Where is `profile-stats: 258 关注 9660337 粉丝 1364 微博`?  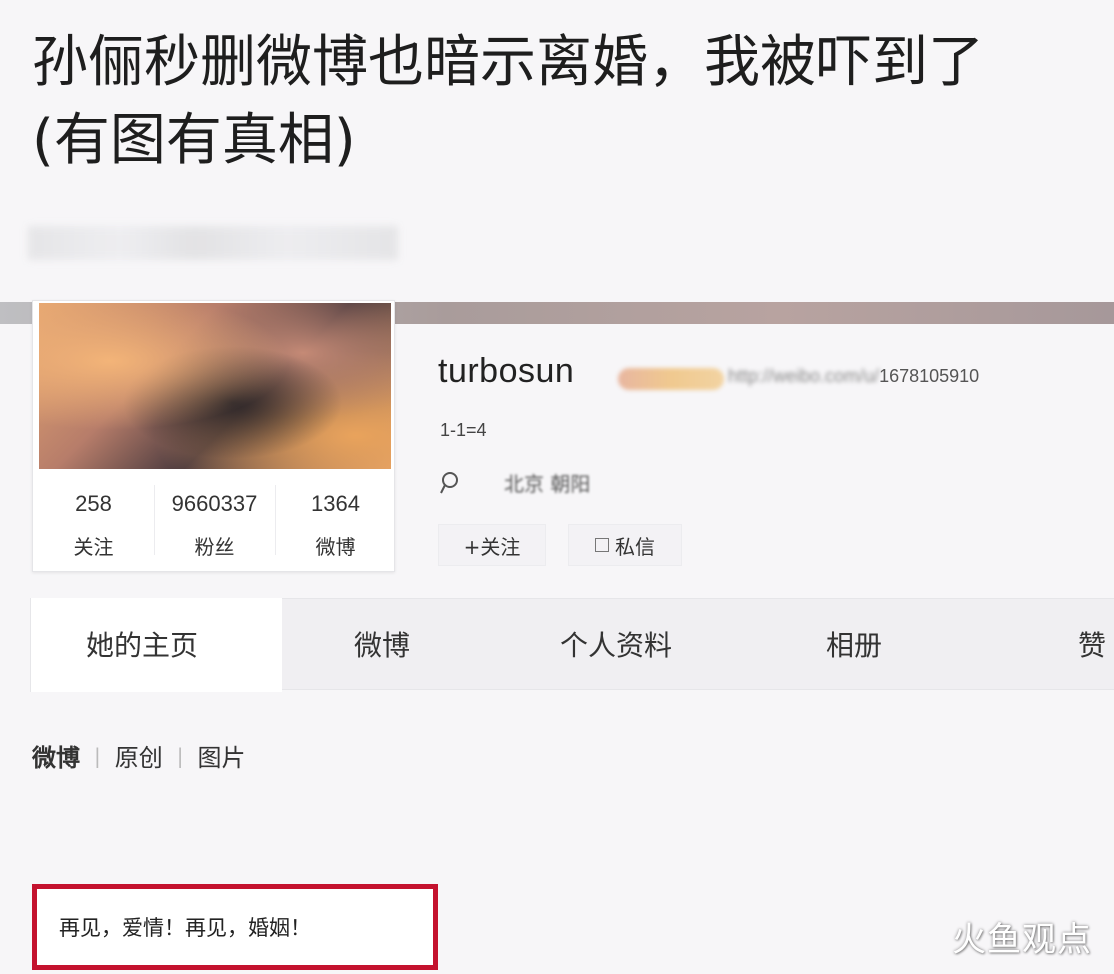
profile-stats: 258 关注 9660337 粉丝 1364 微博 is located at coordinates (214, 524).